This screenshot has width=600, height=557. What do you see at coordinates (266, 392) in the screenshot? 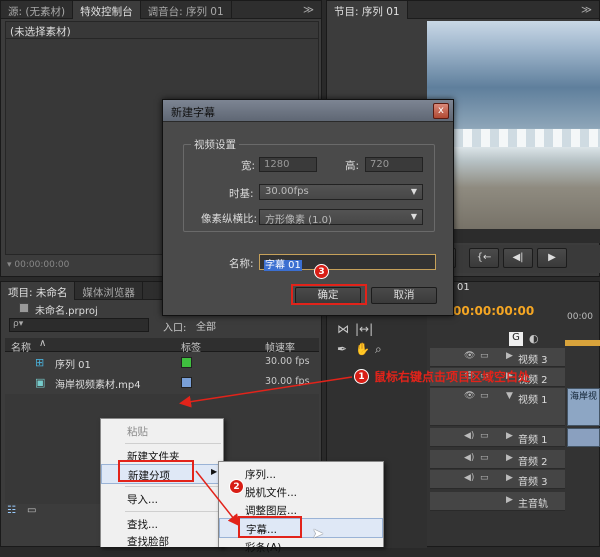
I see `arrow-to-project-area` at bounding box center [266, 392].